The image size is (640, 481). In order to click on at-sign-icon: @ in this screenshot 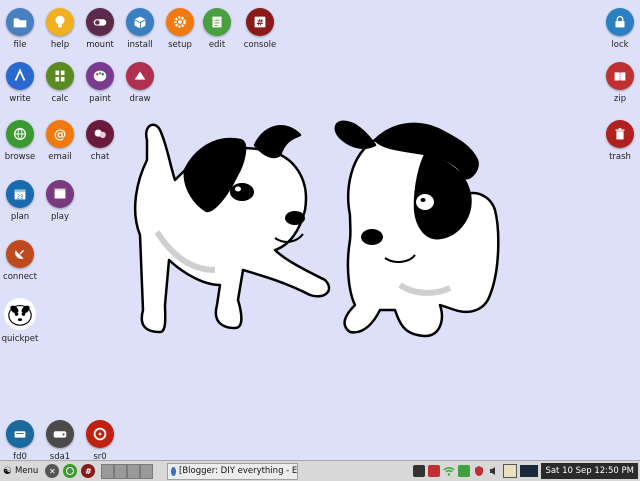, I will do `click(60, 134)`.